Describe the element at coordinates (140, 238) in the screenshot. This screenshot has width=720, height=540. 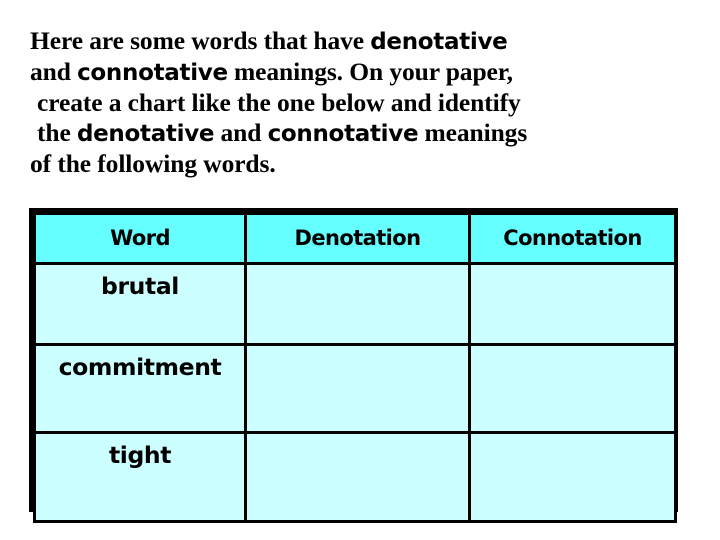
I see `column-header-word: Word` at that location.